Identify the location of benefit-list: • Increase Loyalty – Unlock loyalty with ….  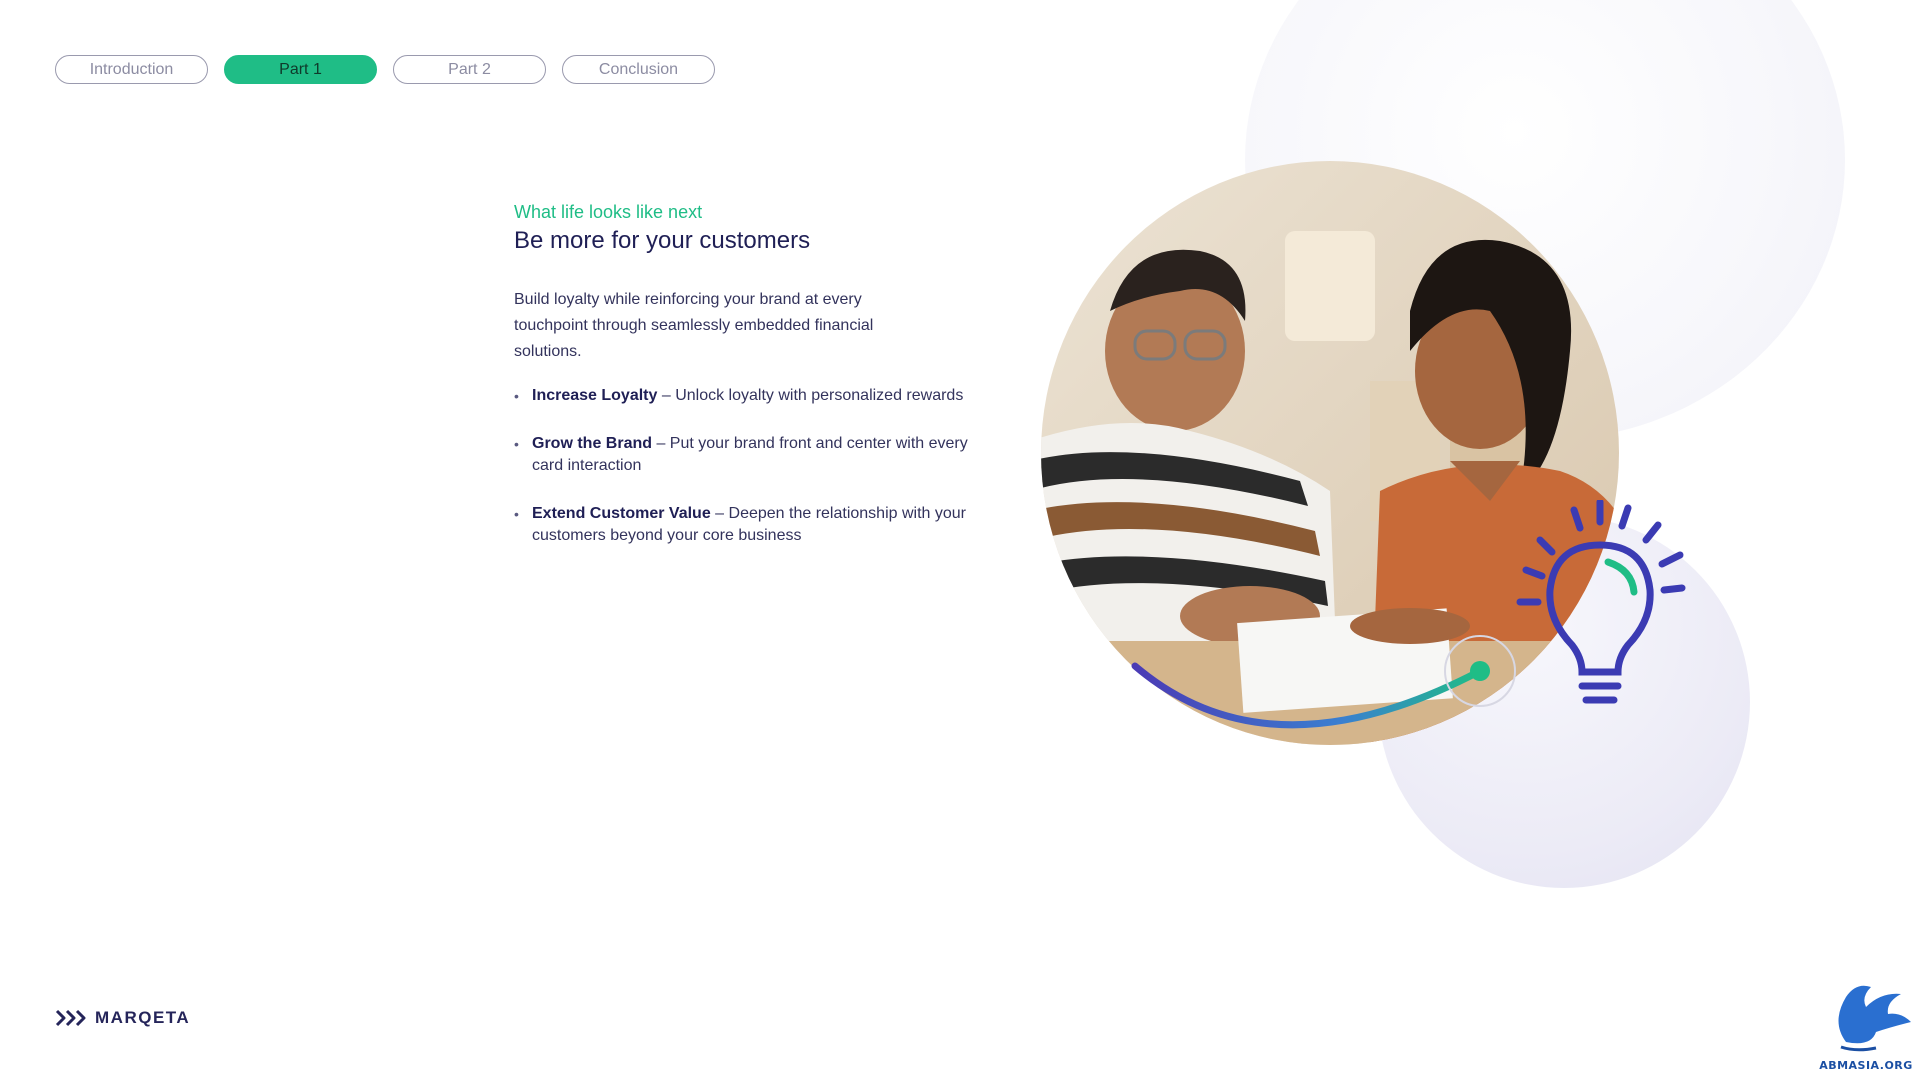
(744, 466).